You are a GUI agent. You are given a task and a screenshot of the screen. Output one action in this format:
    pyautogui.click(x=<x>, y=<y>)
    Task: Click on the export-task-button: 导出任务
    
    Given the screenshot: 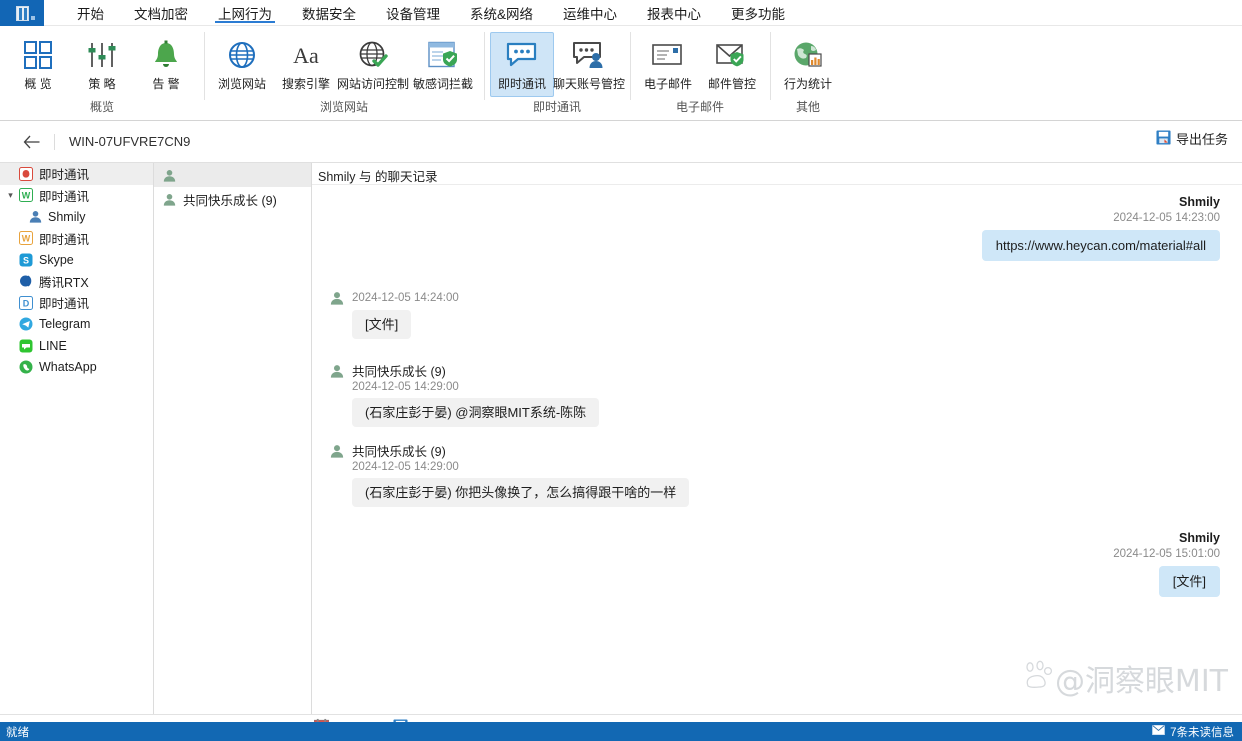 What is the action you would take?
    pyautogui.click(x=1192, y=138)
    